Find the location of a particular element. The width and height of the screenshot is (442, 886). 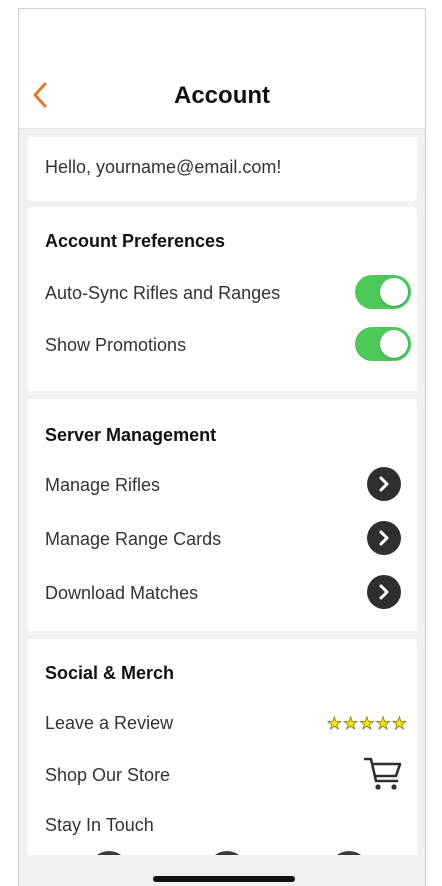

shop-store-button is located at coordinates (383, 775).